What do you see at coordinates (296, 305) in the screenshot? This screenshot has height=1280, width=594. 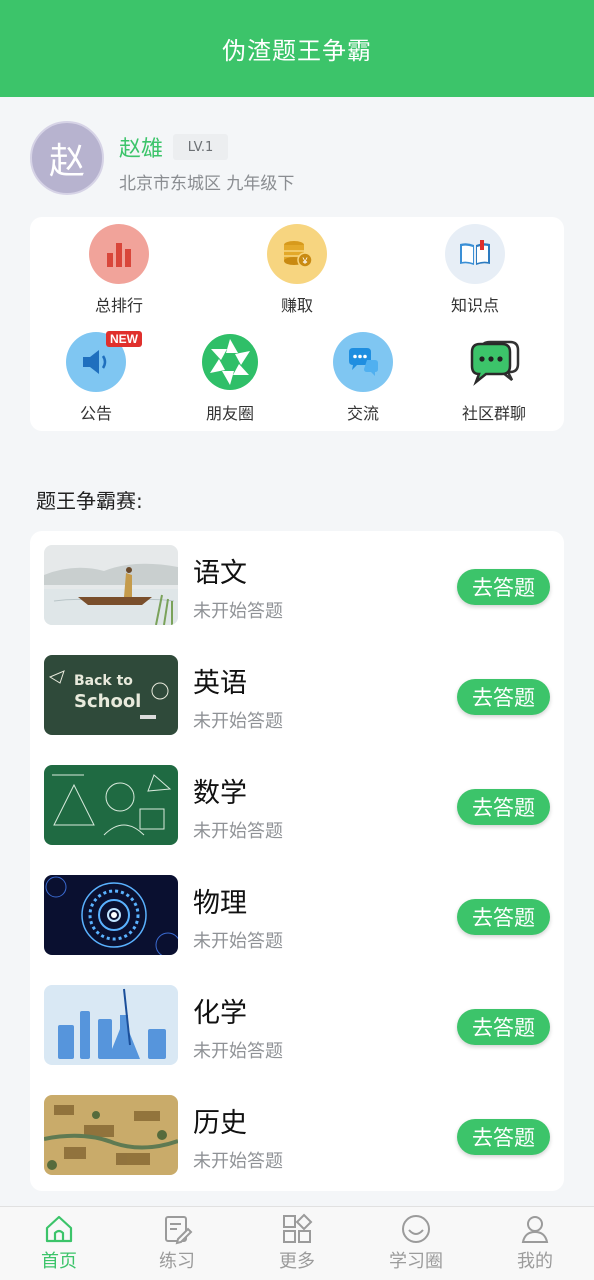 I see `shortcut-label: 赚取` at bounding box center [296, 305].